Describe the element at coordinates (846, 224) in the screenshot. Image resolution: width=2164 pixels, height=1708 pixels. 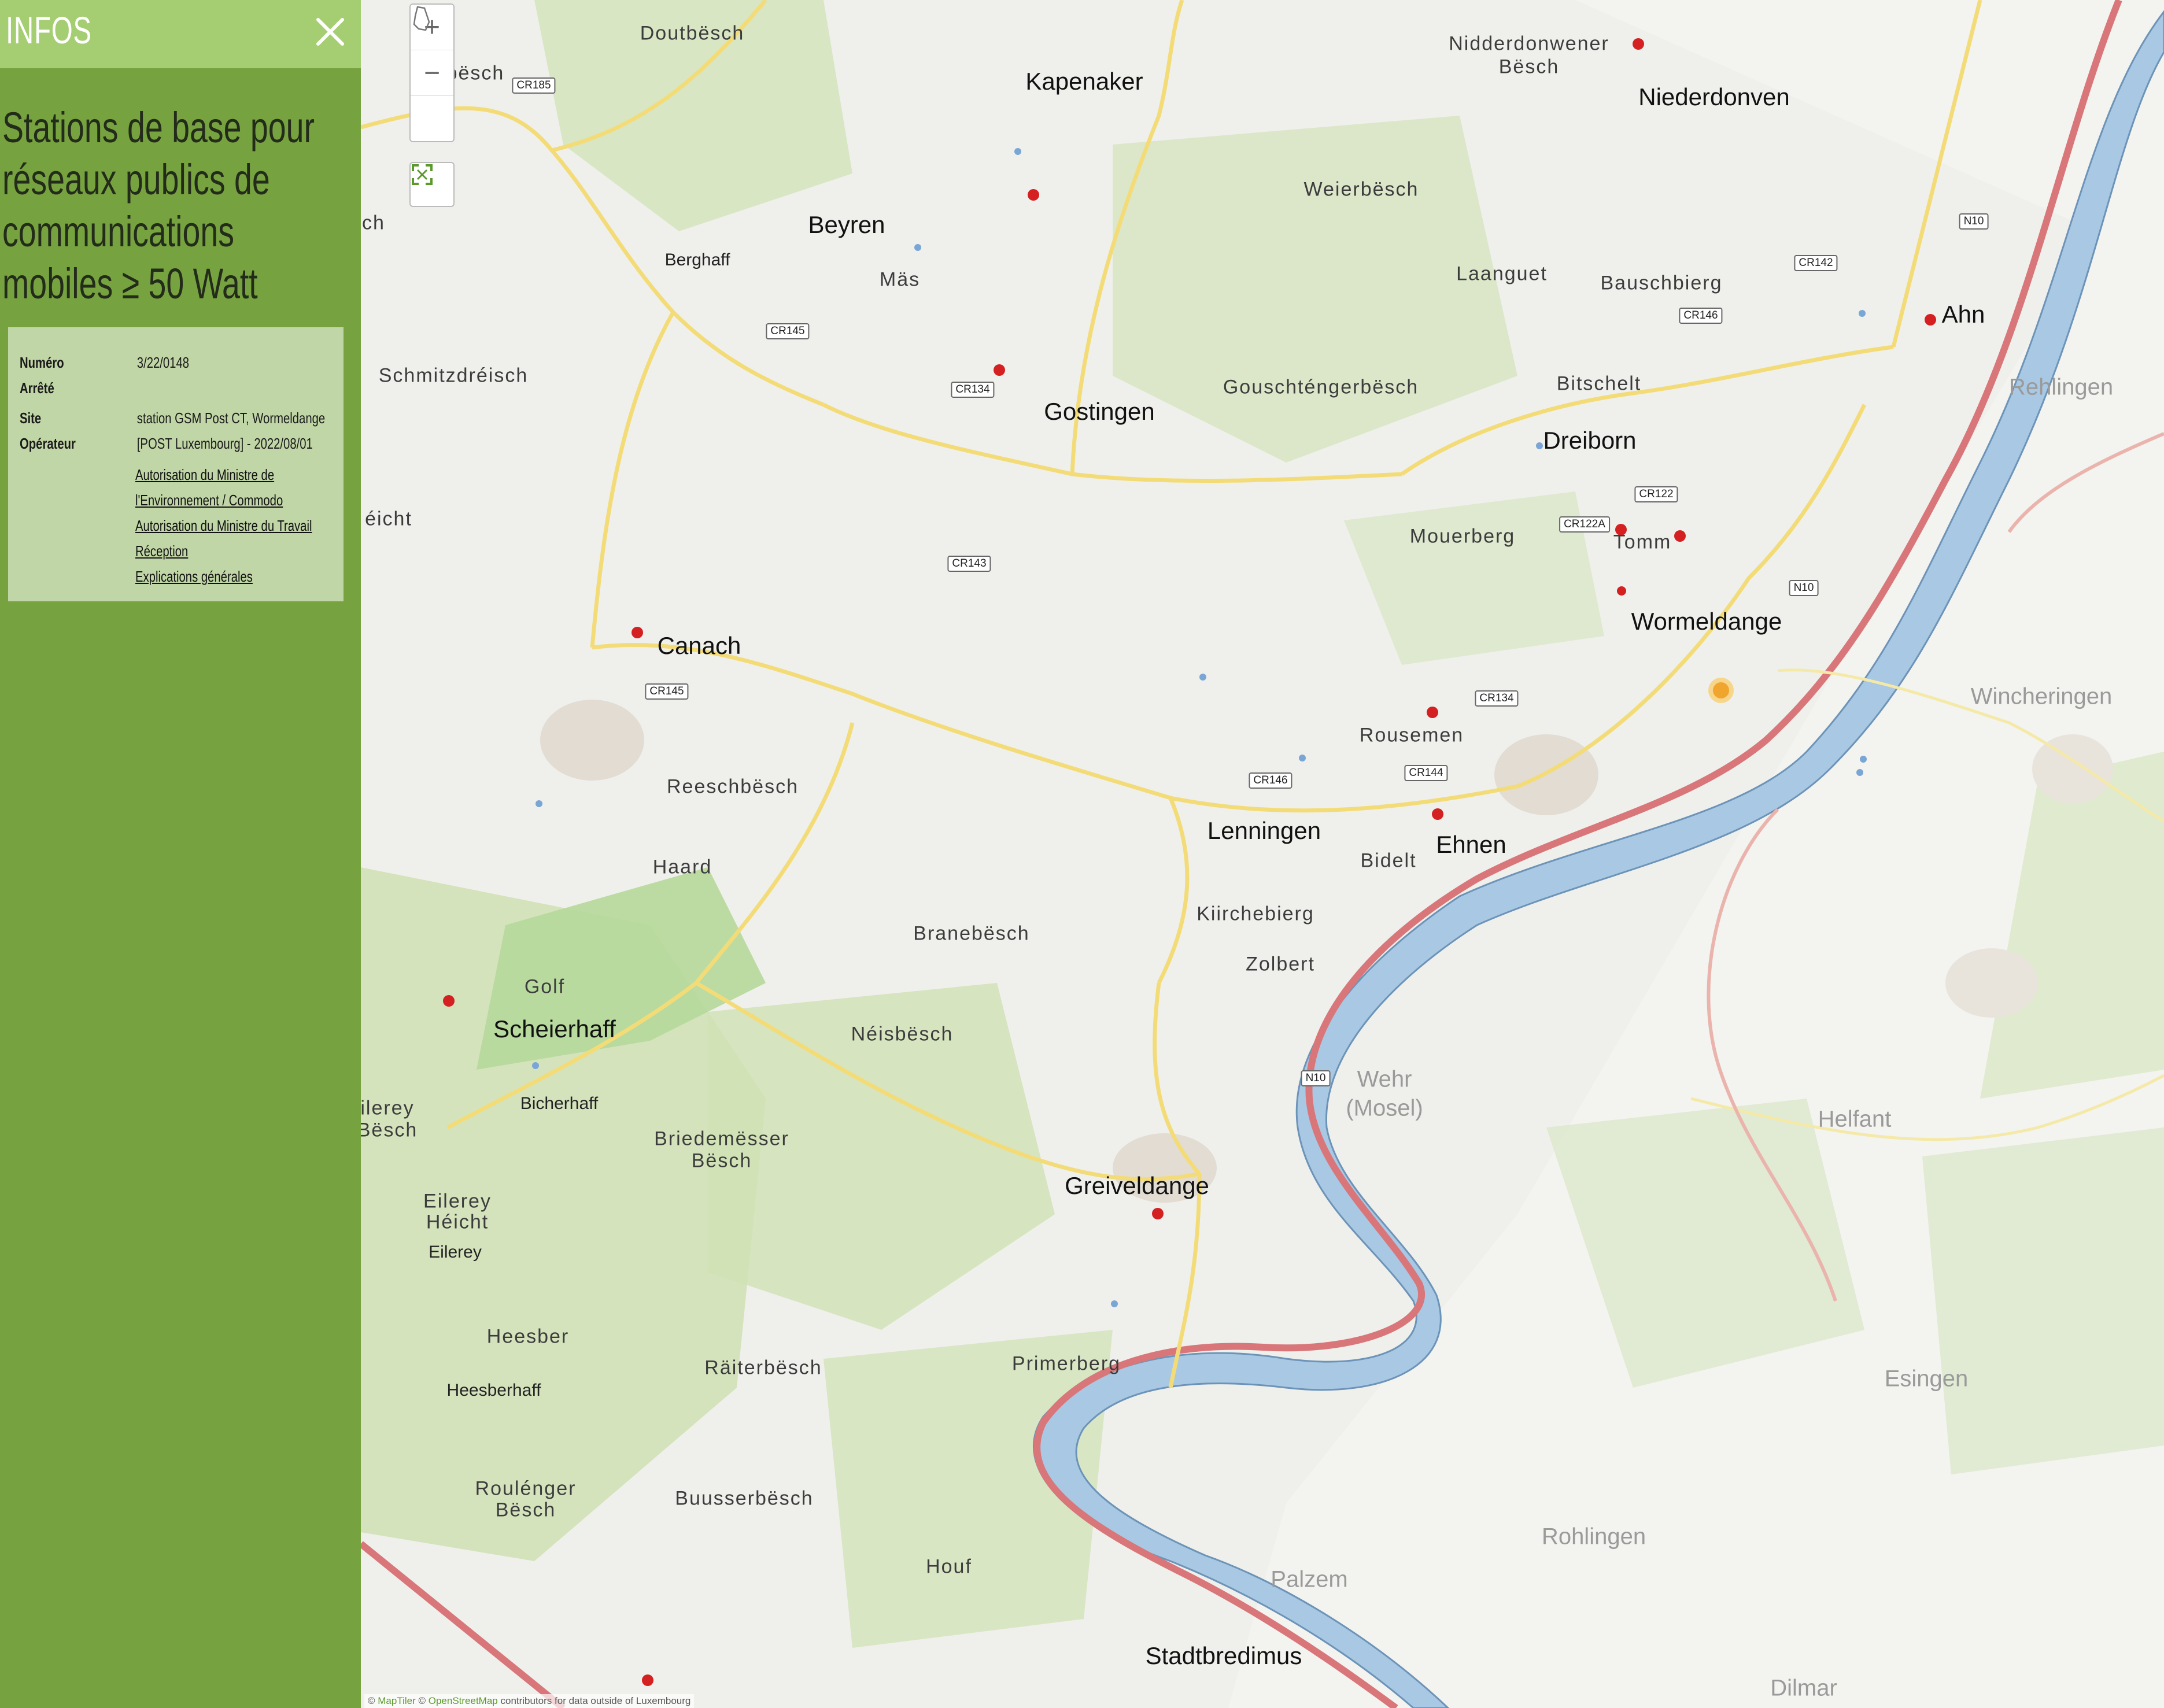
I see `place-label: Beyren` at that location.